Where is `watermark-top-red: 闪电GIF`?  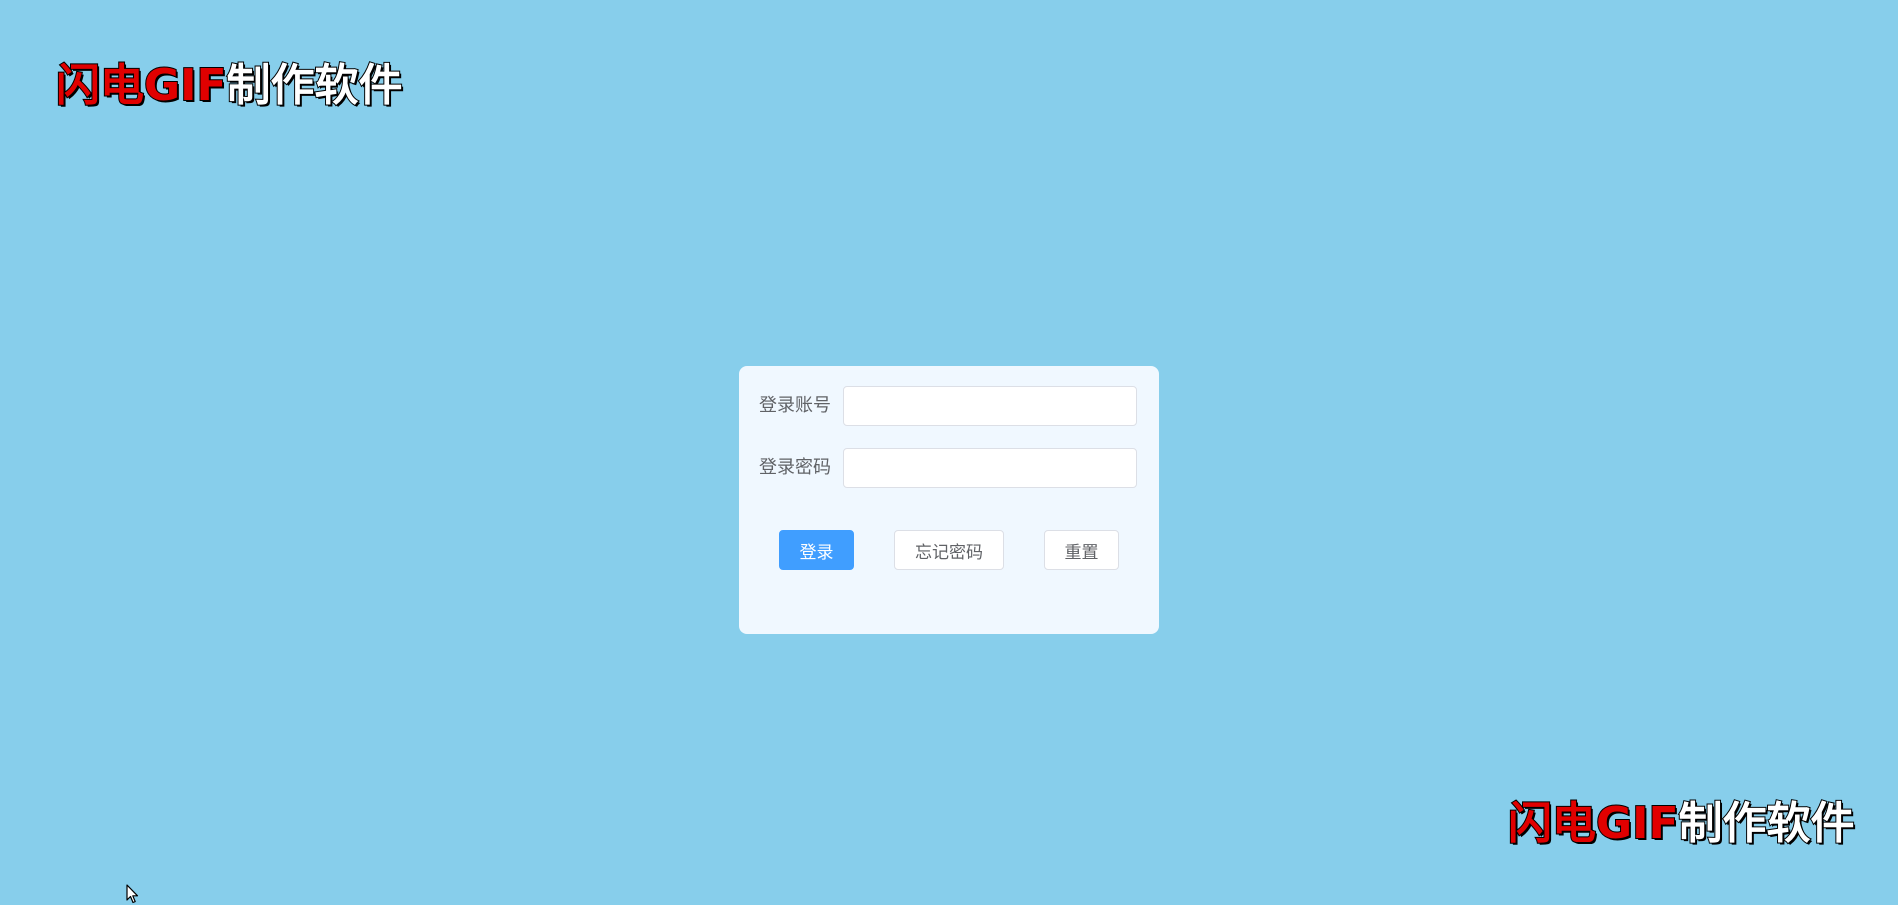
watermark-top-red: 闪电GIF is located at coordinates (141, 85).